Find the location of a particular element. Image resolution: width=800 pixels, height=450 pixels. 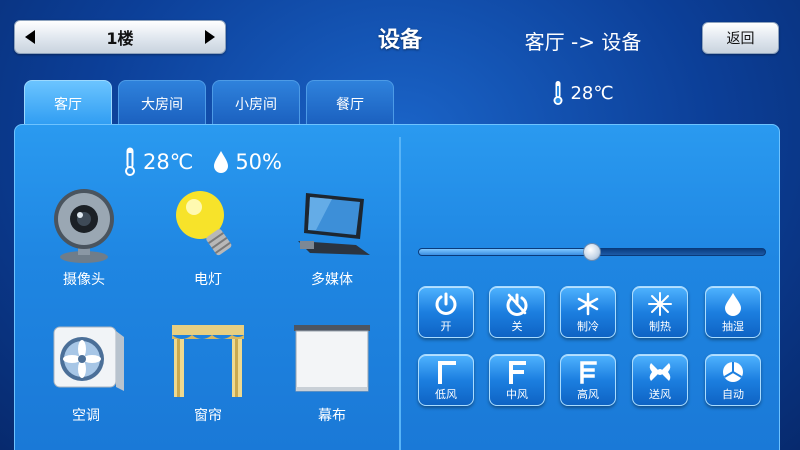

device-label: 窗帘 is located at coordinates (208, 416).